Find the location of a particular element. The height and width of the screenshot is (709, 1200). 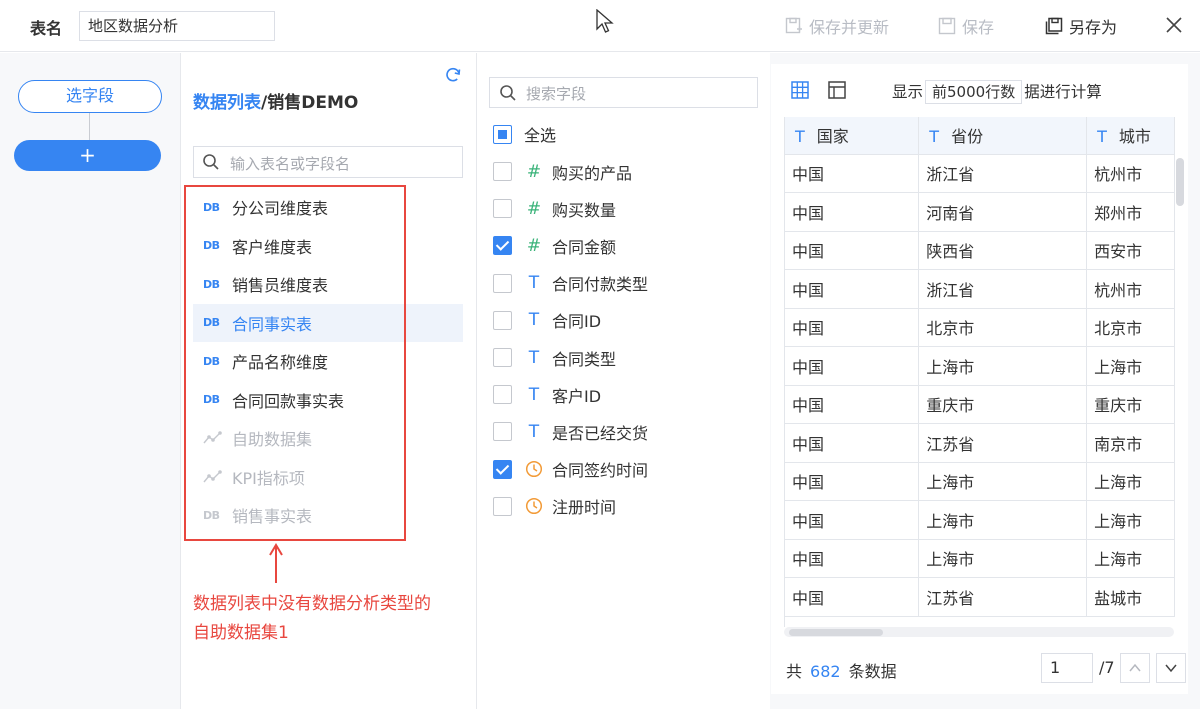

table-name-label: 表名 is located at coordinates (46, 28).